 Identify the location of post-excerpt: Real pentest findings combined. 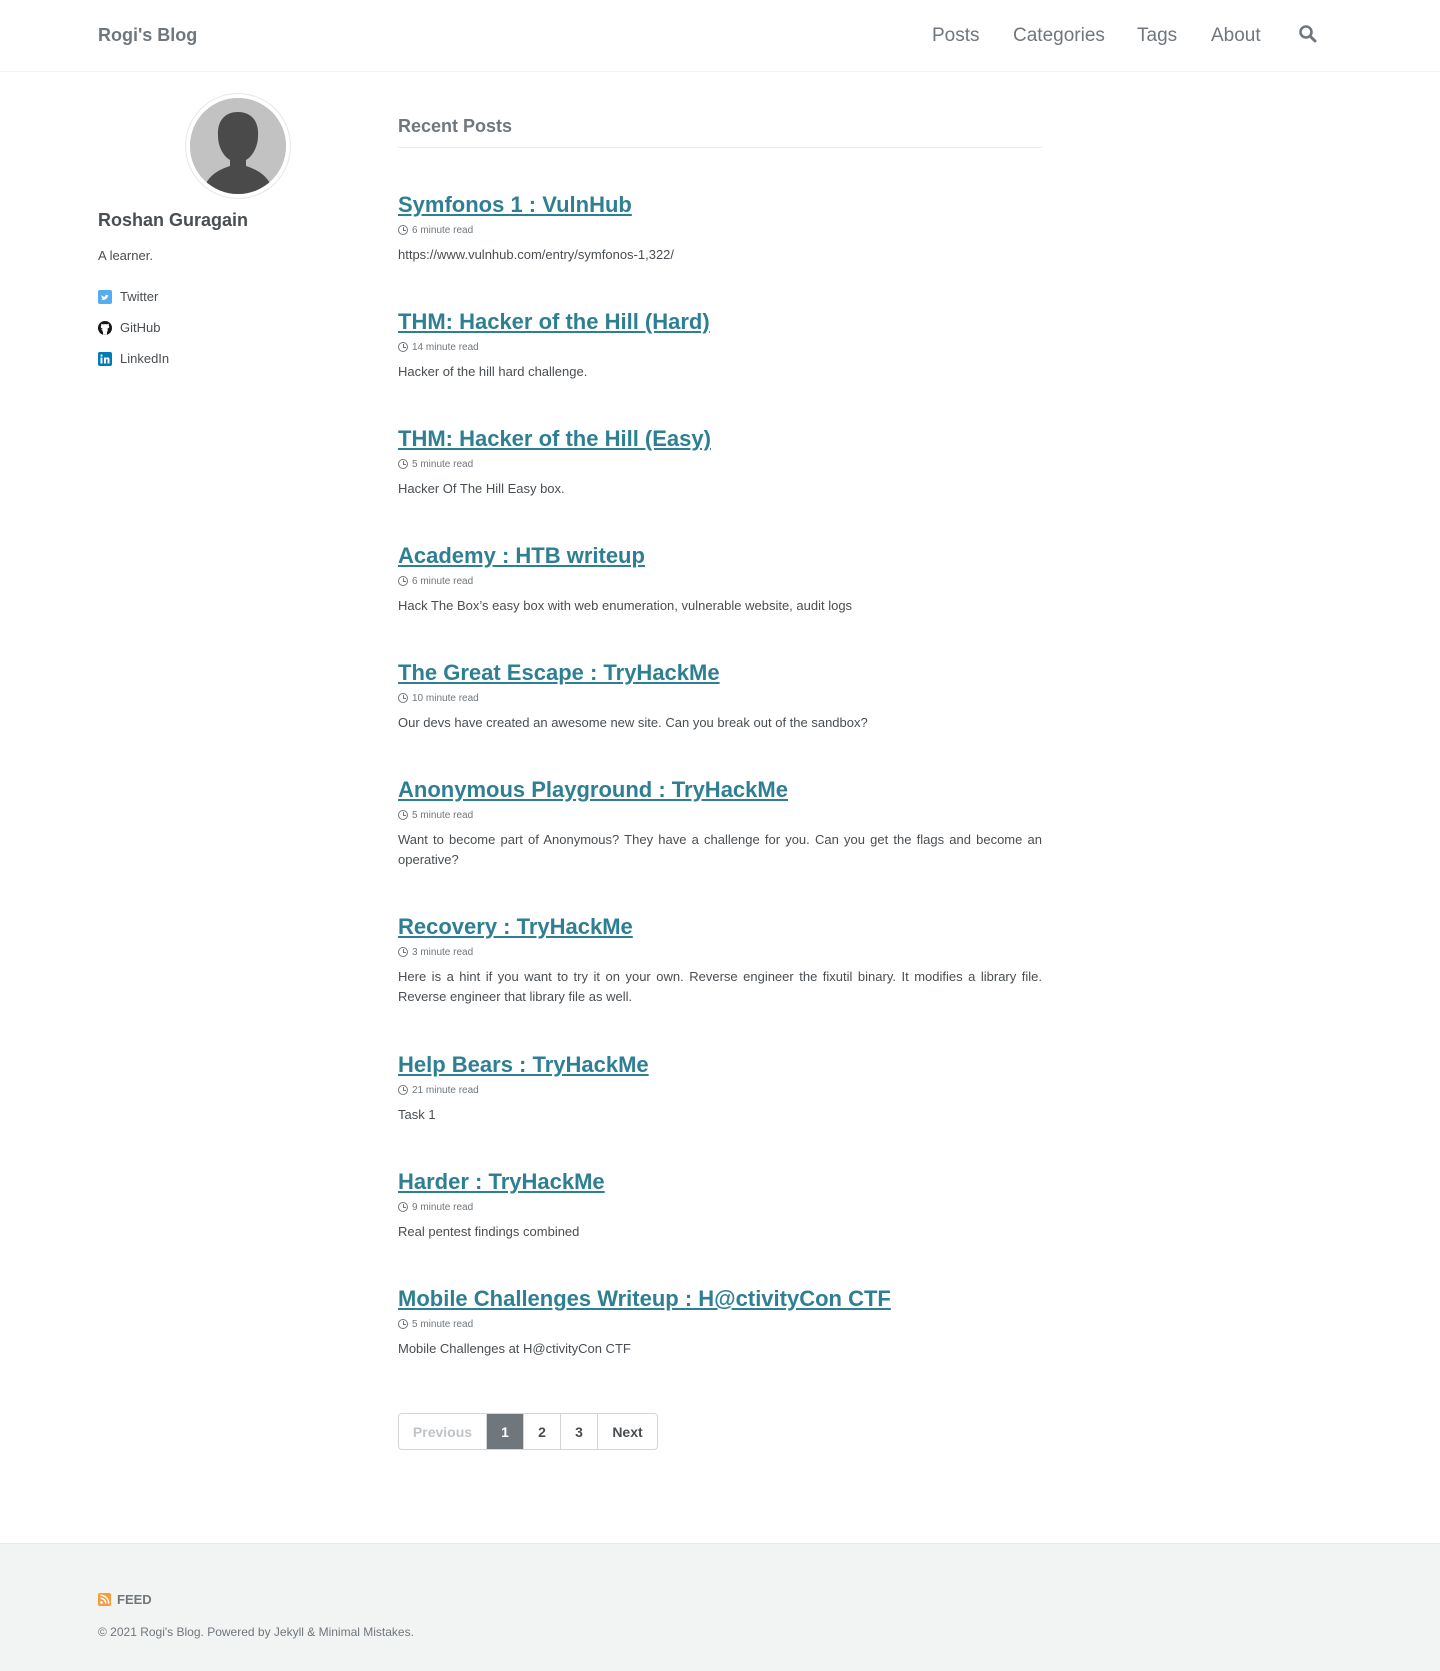
(489, 1231).